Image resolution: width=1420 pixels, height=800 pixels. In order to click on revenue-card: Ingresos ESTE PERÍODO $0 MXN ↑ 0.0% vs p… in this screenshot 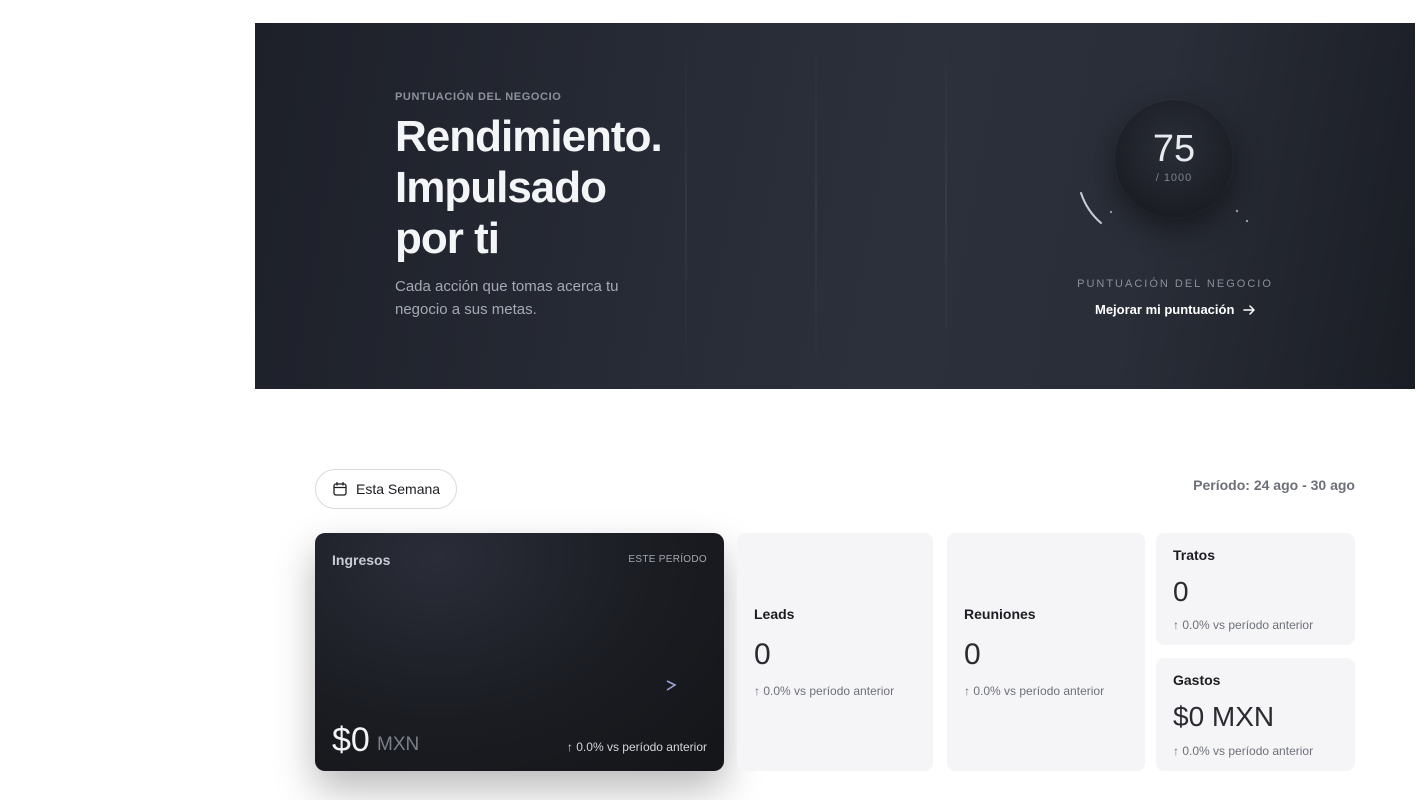, I will do `click(519, 652)`.